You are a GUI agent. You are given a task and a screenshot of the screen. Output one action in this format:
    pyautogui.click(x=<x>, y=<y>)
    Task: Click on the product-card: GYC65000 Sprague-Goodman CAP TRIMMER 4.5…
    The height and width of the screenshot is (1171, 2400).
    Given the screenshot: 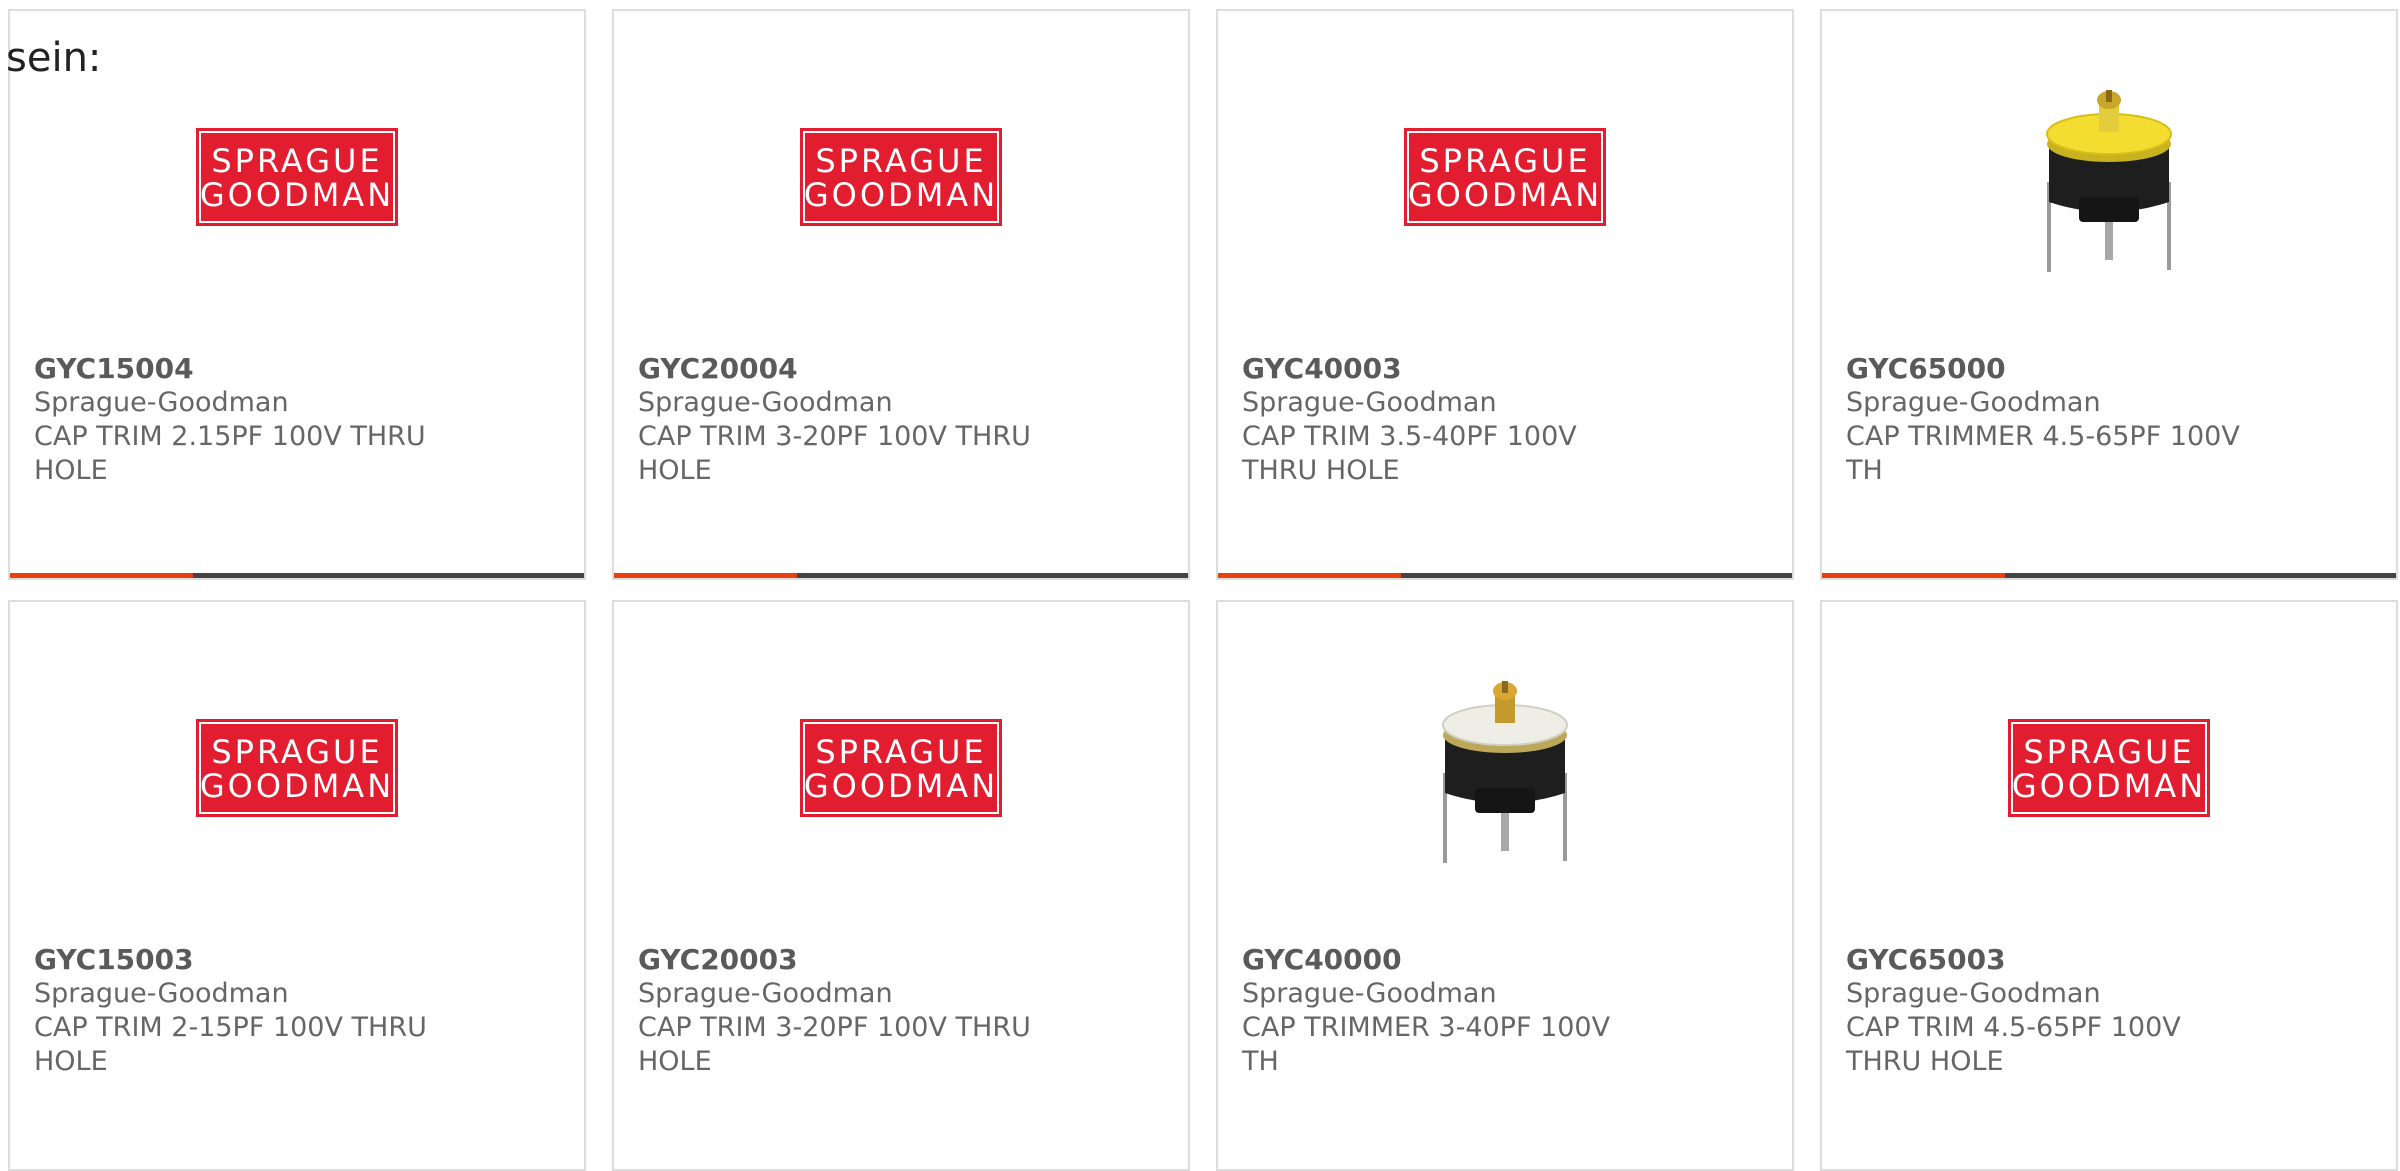 What is the action you would take?
    pyautogui.click(x=2109, y=294)
    